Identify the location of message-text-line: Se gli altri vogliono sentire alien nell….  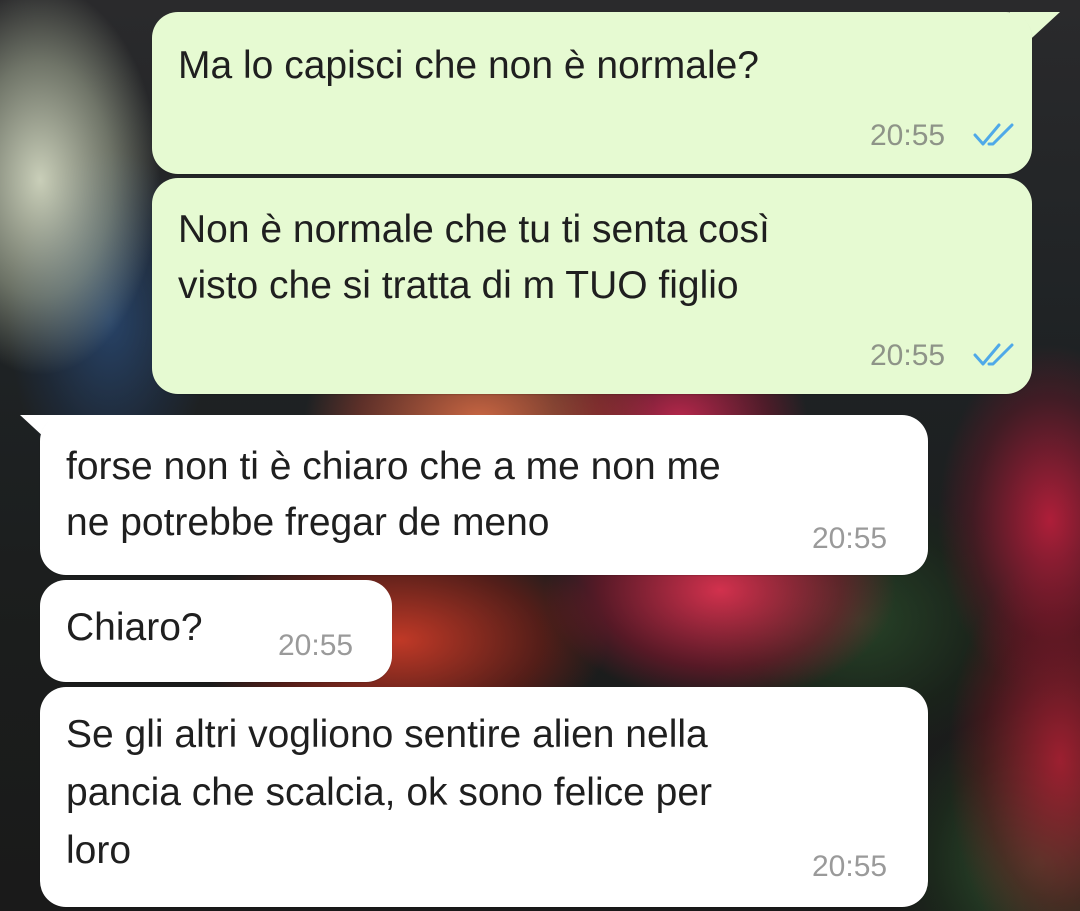
(387, 734).